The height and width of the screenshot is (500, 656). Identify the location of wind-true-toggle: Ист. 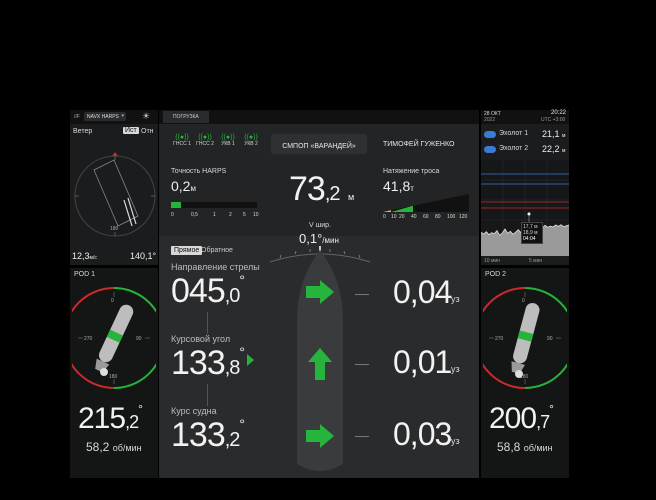
(131, 130).